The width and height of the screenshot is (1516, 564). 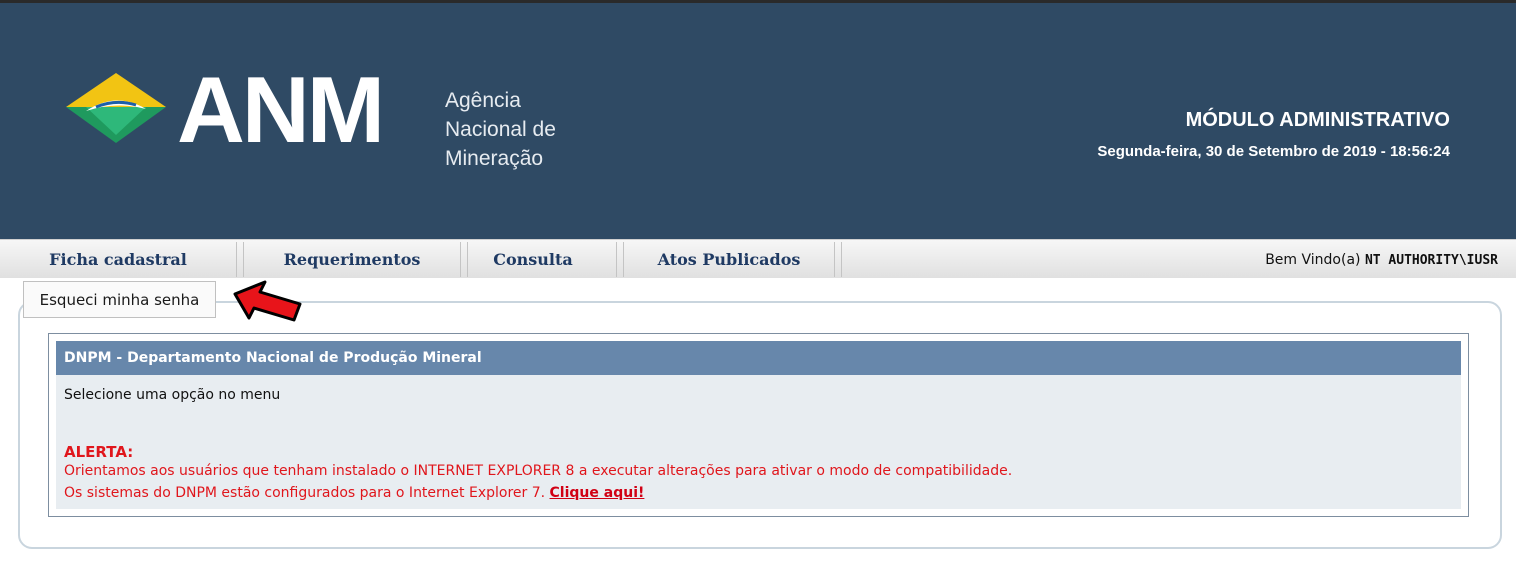 I want to click on instruction-text: Selecione uma opção no menu, so click(x=172, y=395).